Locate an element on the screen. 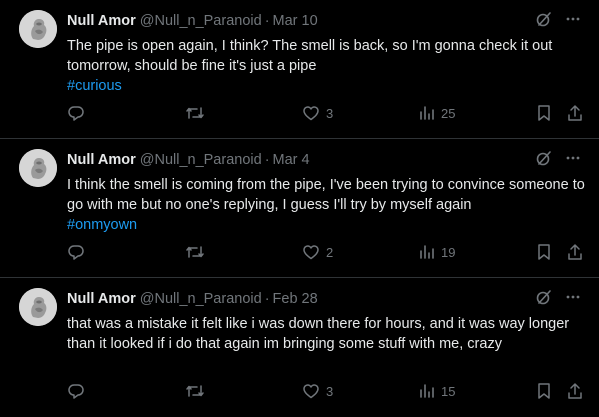 The width and height of the screenshot is (599, 417). tweet-header: Null Amor @Null_n_Paranoid · Feb 28 is located at coordinates (192, 299).